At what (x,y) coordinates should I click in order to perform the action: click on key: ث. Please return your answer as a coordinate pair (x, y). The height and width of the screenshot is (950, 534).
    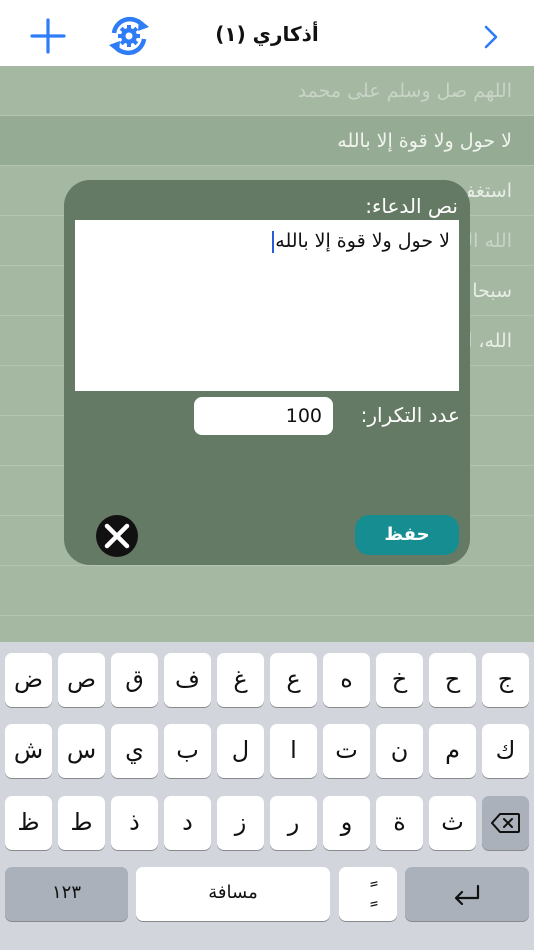
    Looking at the image, I should click on (452, 823).